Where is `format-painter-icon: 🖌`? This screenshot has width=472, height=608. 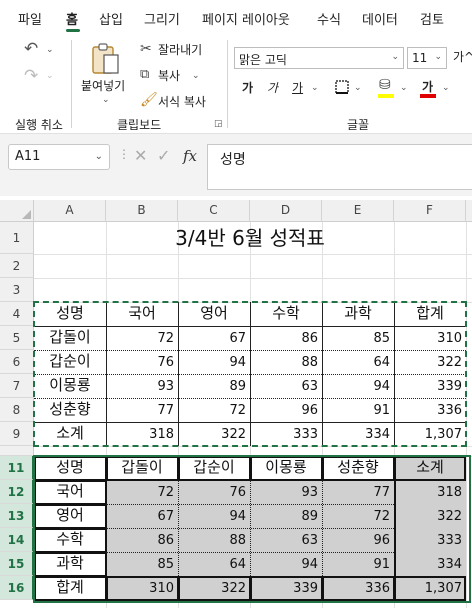
format-painter-icon: 🖌 is located at coordinates (149, 100).